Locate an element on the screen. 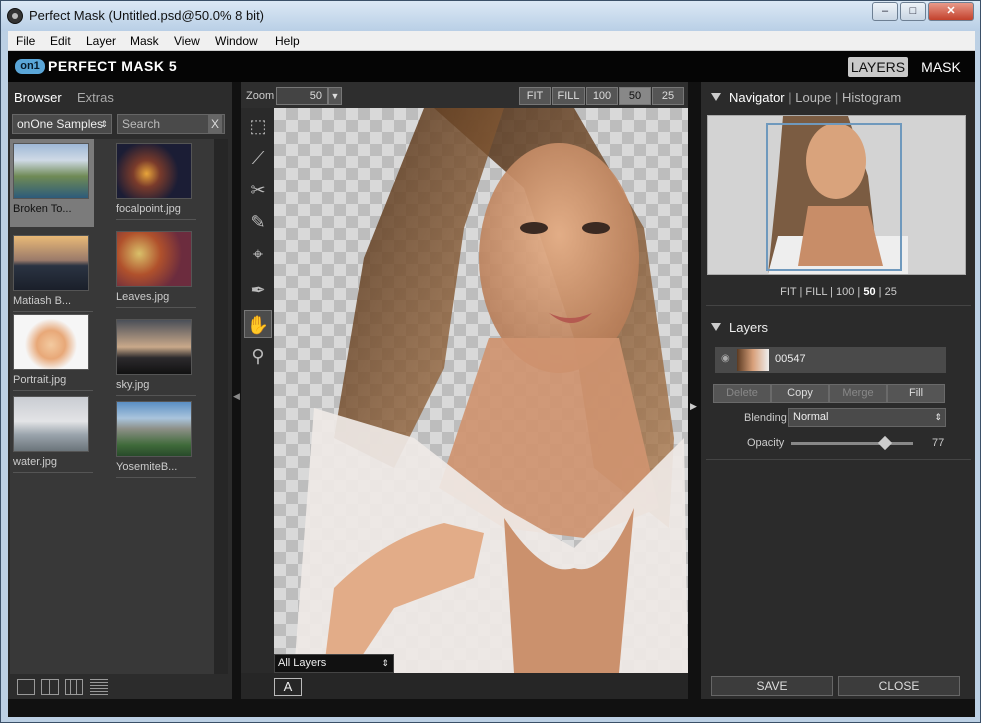  thumbnail-portrait: Portrait.jpg is located at coordinates (55, 352).